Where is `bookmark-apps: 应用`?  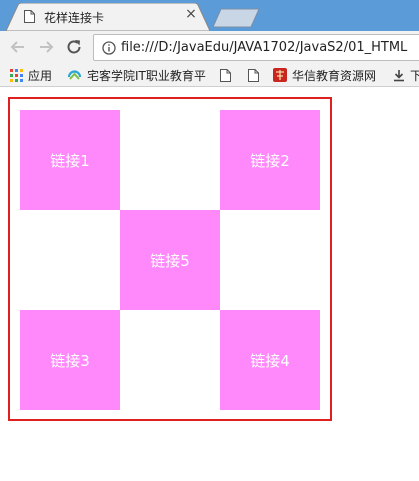
bookmark-apps: 应用 is located at coordinates (31, 75).